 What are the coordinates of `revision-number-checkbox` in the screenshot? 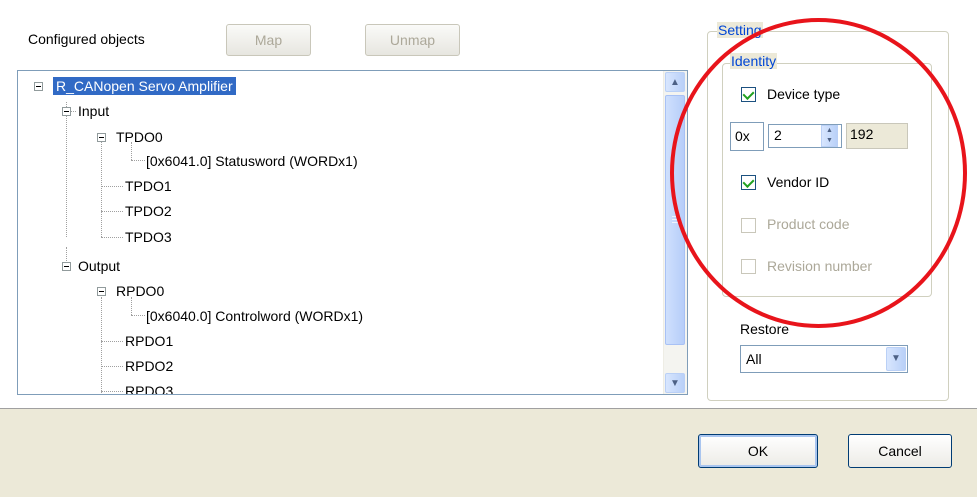 It's located at (748, 266).